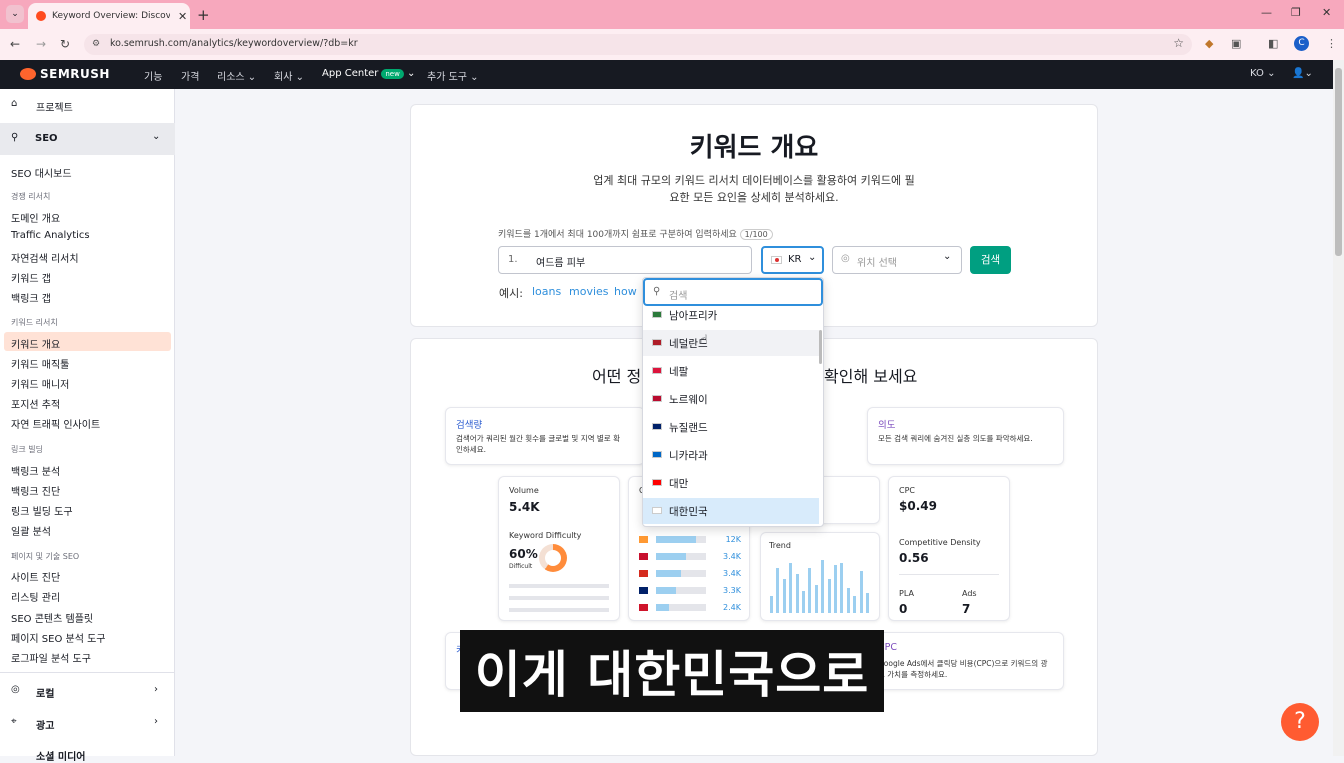 Image resolution: width=1344 pixels, height=763 pixels. What do you see at coordinates (41, 44) in the screenshot?
I see `forward-icon: →` at bounding box center [41, 44].